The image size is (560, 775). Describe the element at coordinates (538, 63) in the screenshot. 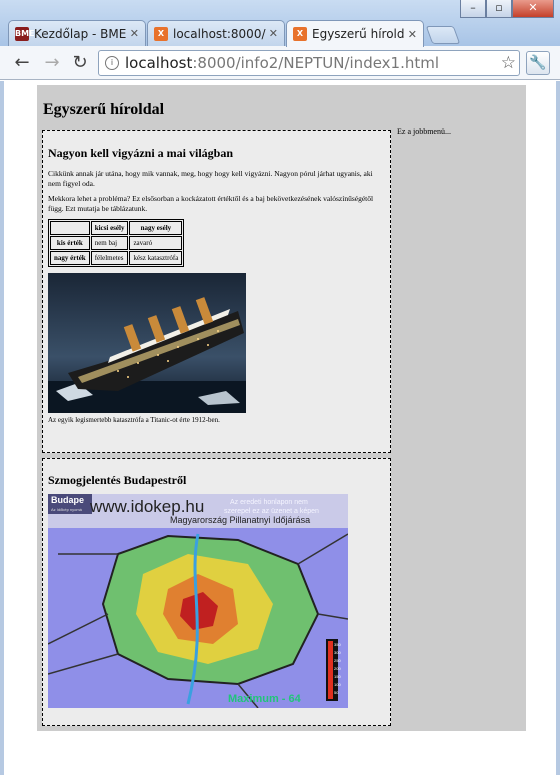

I see `wrench-menu-icon: 🔧` at that location.